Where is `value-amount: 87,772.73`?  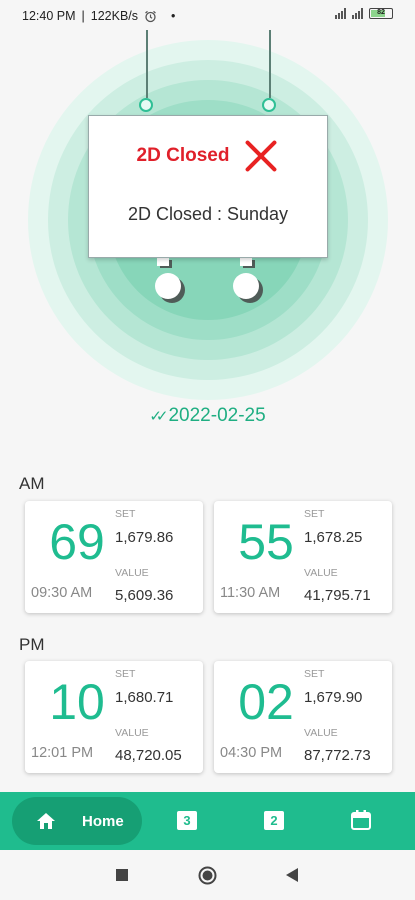 value-amount: 87,772.73 is located at coordinates (337, 755).